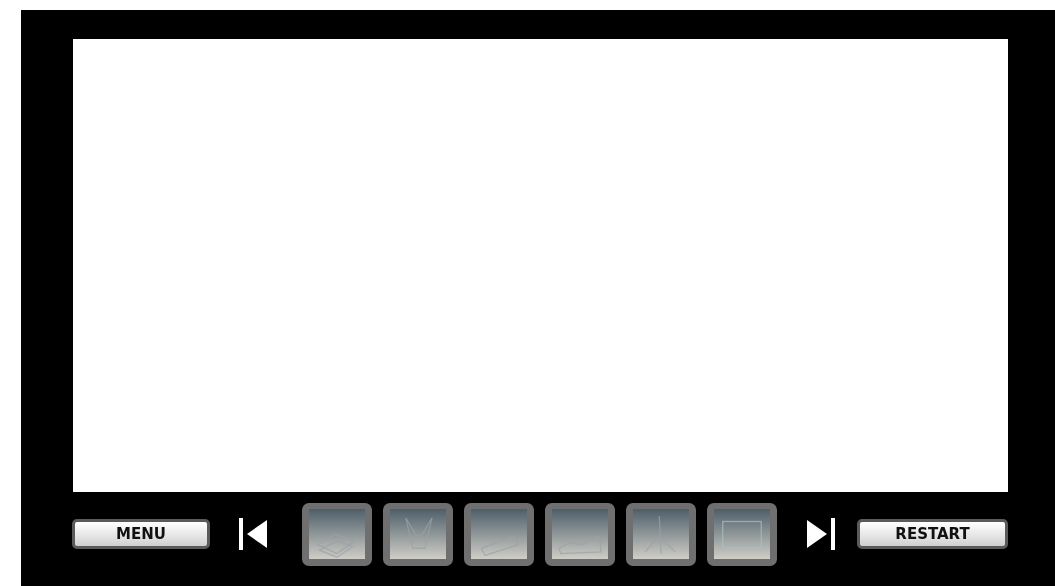 This screenshot has width=1055, height=586. What do you see at coordinates (141, 534) in the screenshot?
I see `menu-button: MENU` at bounding box center [141, 534].